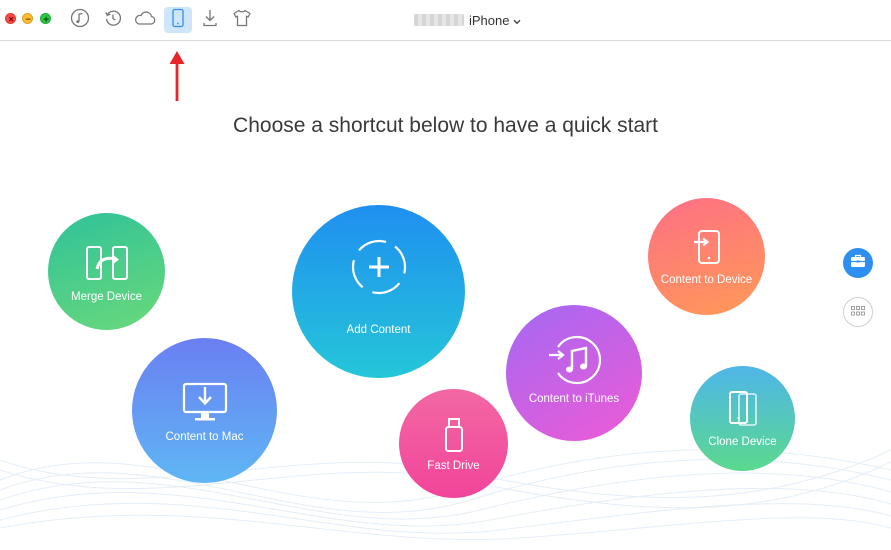 The image size is (891, 550). I want to click on toolbox-button, so click(858, 263).